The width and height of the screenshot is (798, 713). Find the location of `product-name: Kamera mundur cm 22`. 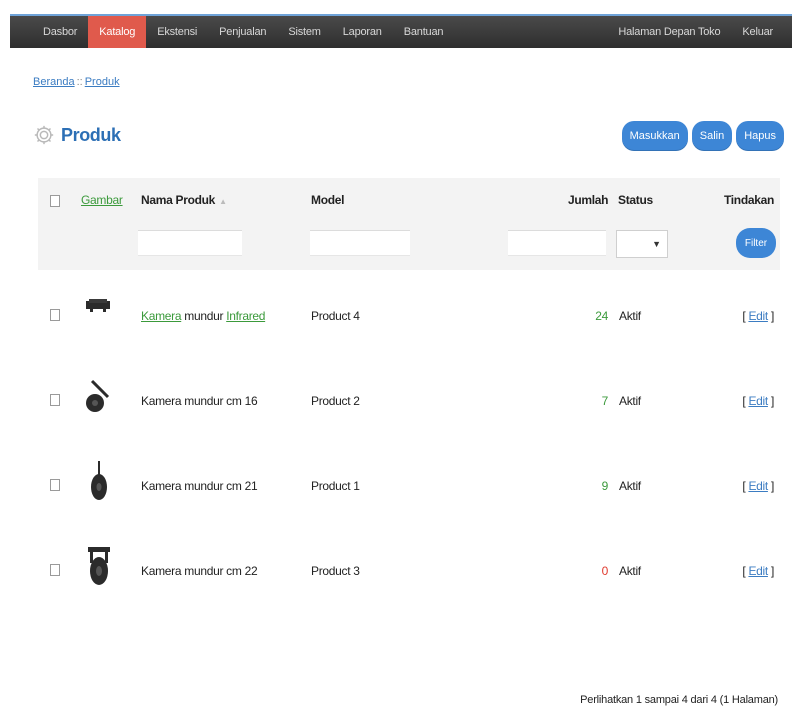

product-name: Kamera mundur cm 22 is located at coordinates (199, 571).